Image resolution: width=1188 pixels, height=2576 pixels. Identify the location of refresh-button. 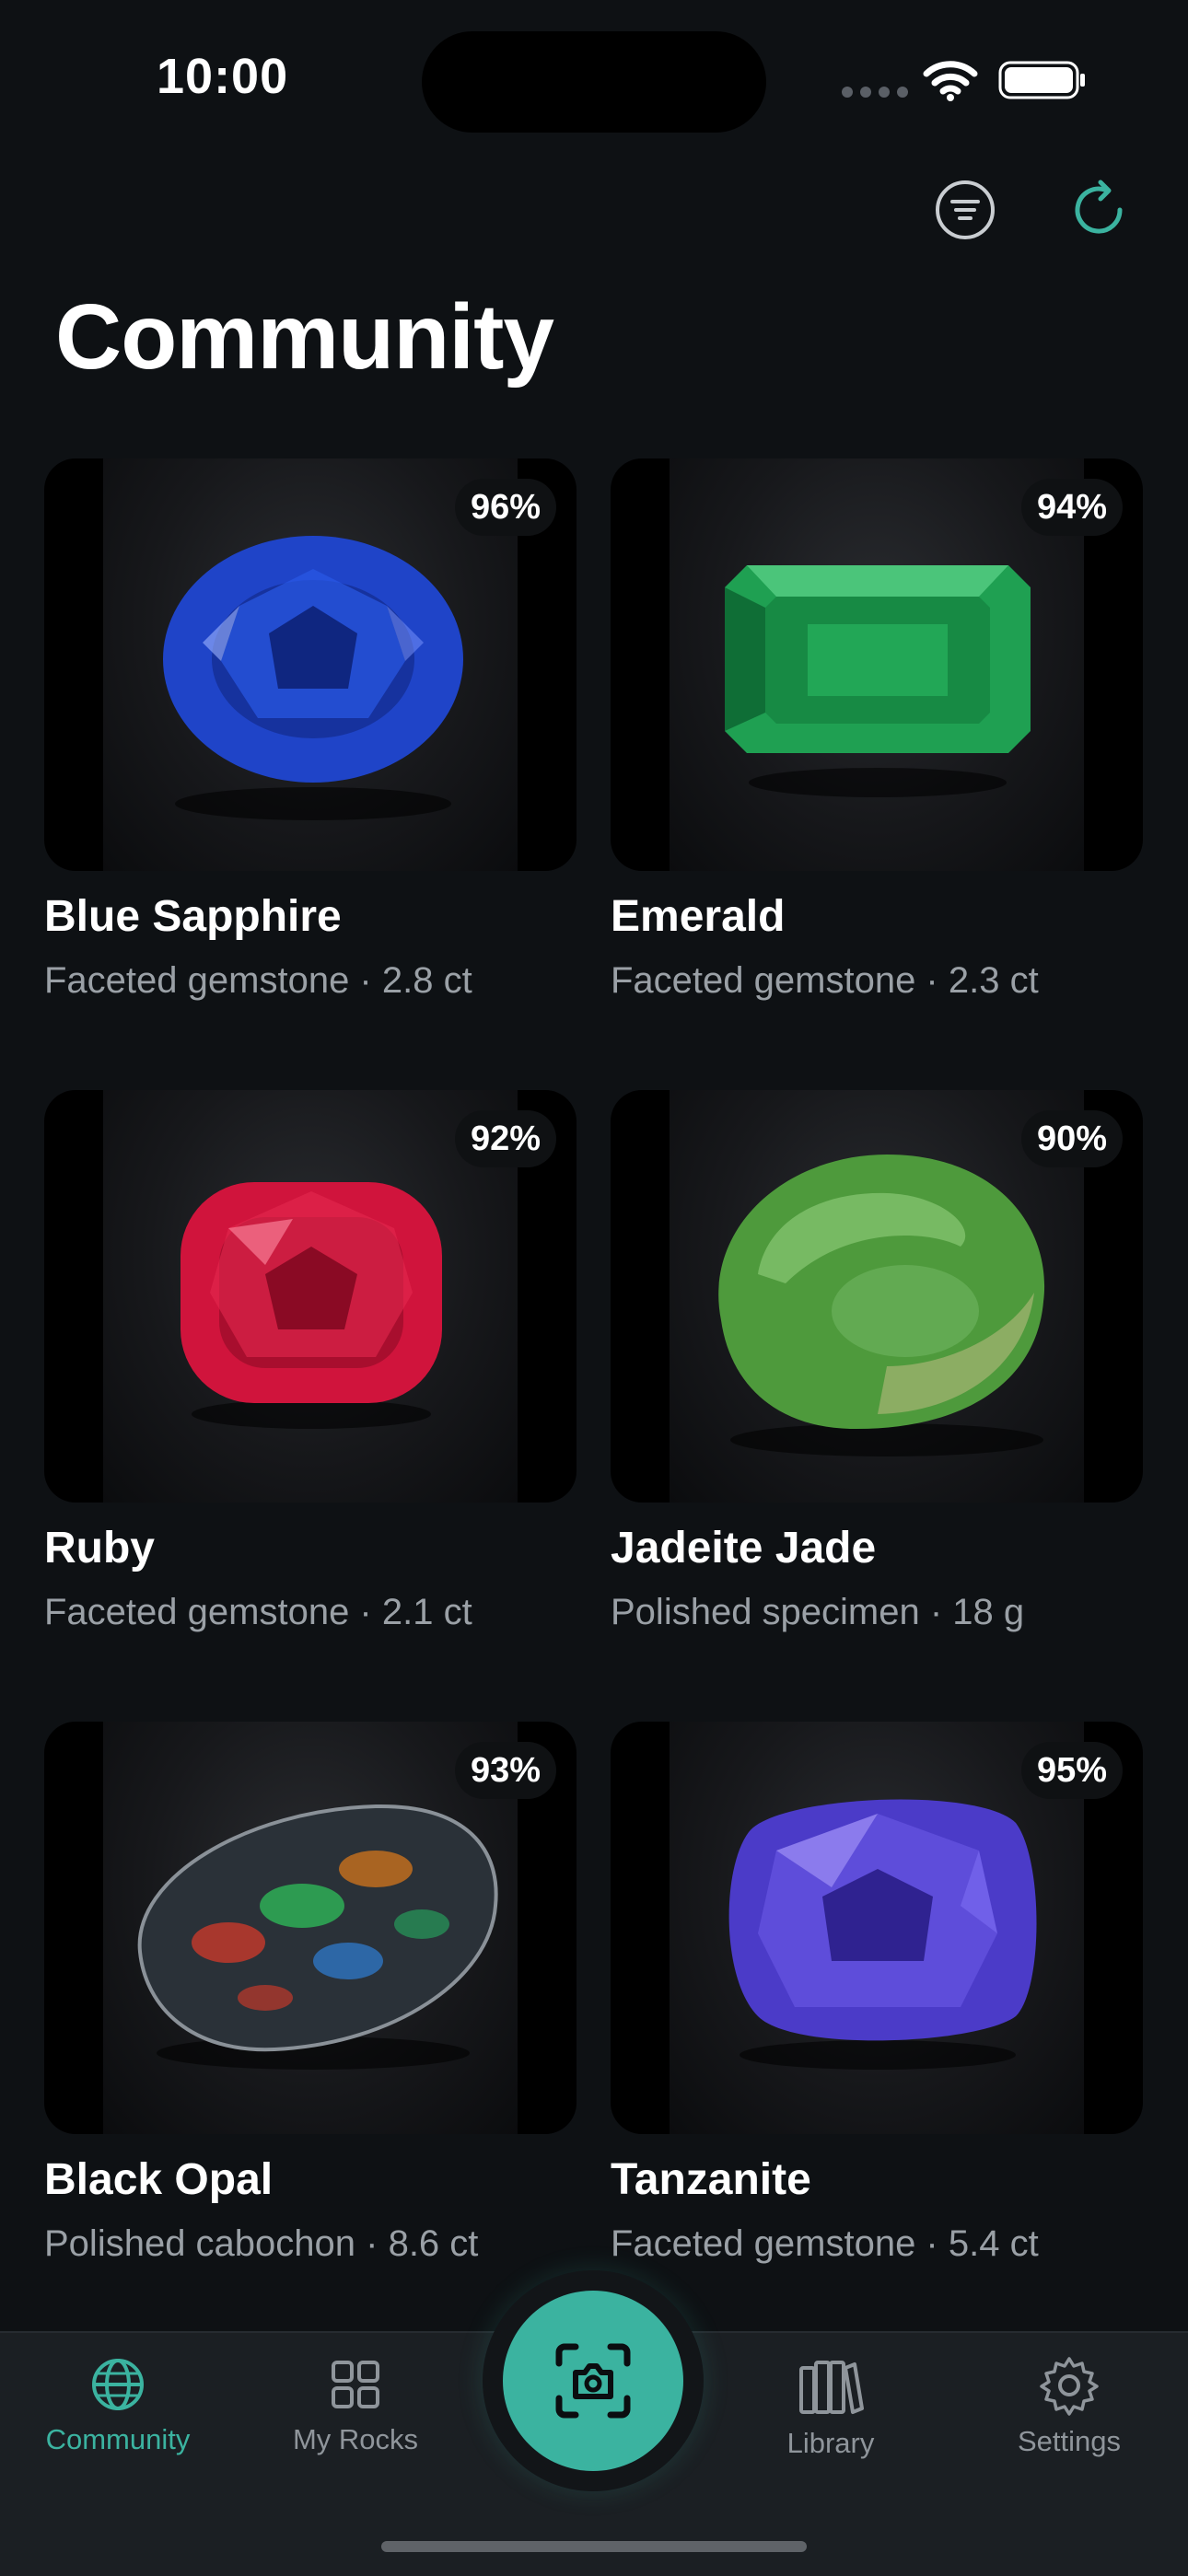
(1099, 210).